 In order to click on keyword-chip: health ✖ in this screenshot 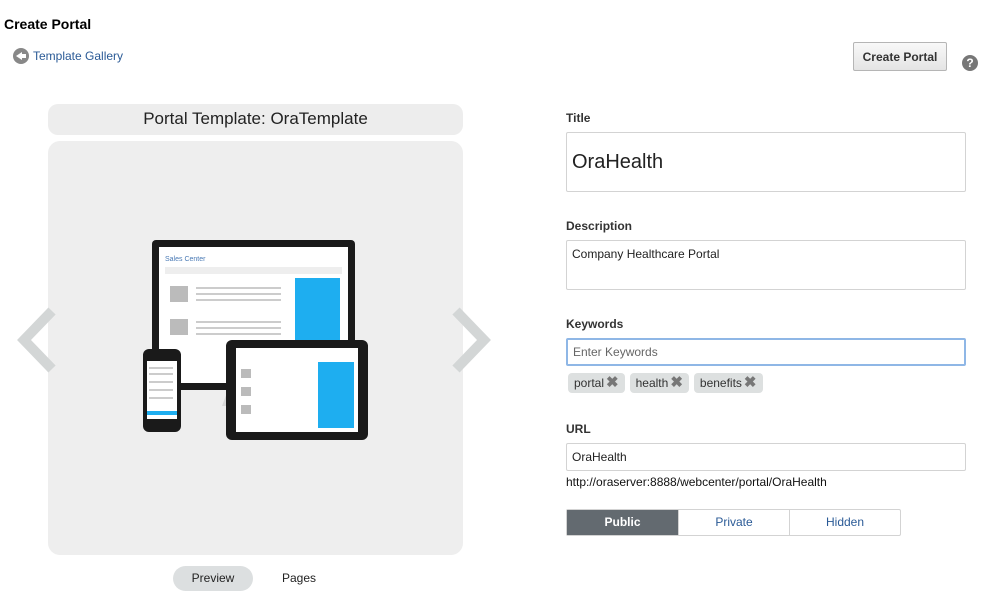, I will do `click(659, 383)`.